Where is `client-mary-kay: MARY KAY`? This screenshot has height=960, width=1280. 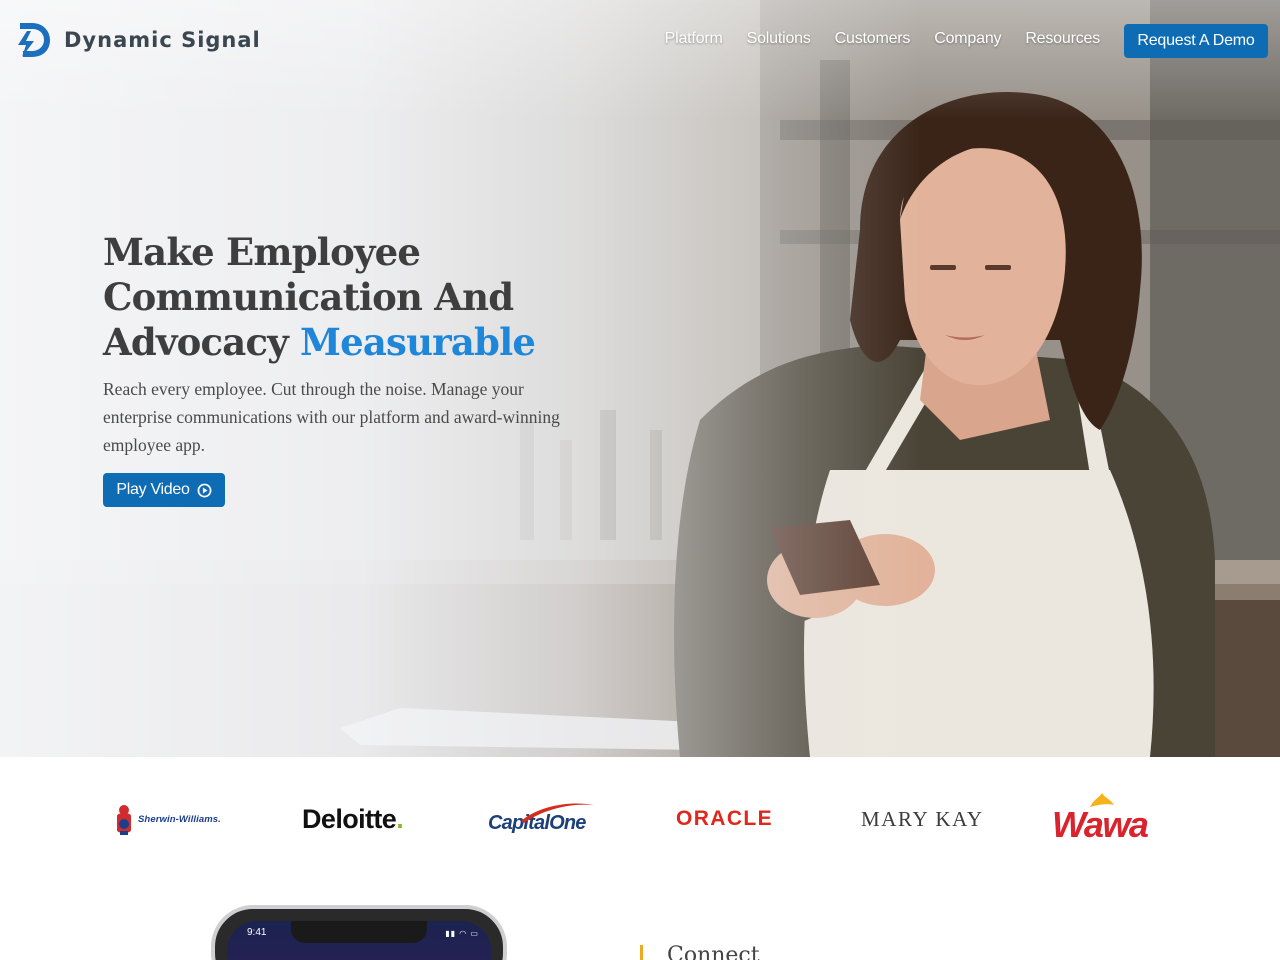
client-mary-kay: MARY KAY is located at coordinates (922, 818).